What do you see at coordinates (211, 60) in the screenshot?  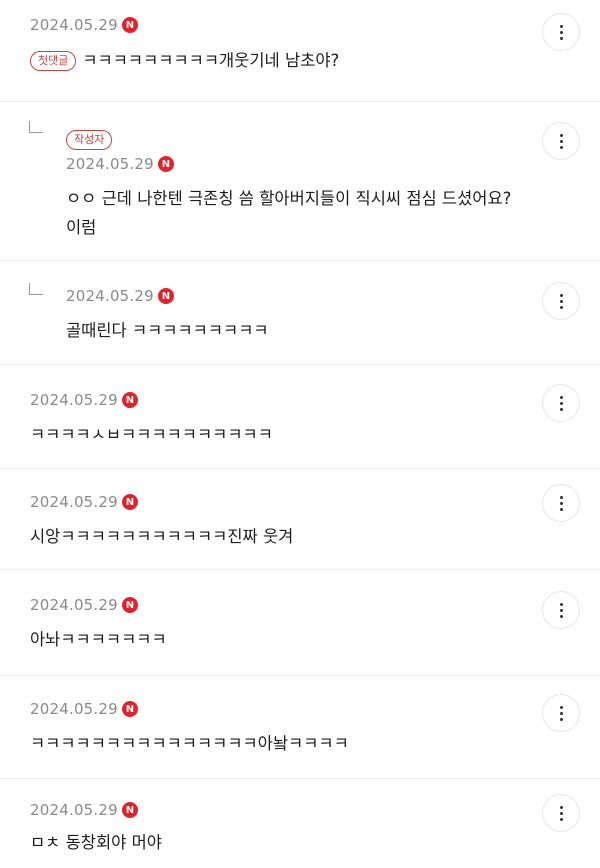 I see `comment-text: ㅋㅋㅋㅋㅋㅋㅋㅋㅋ개웃기네 남초야?` at bounding box center [211, 60].